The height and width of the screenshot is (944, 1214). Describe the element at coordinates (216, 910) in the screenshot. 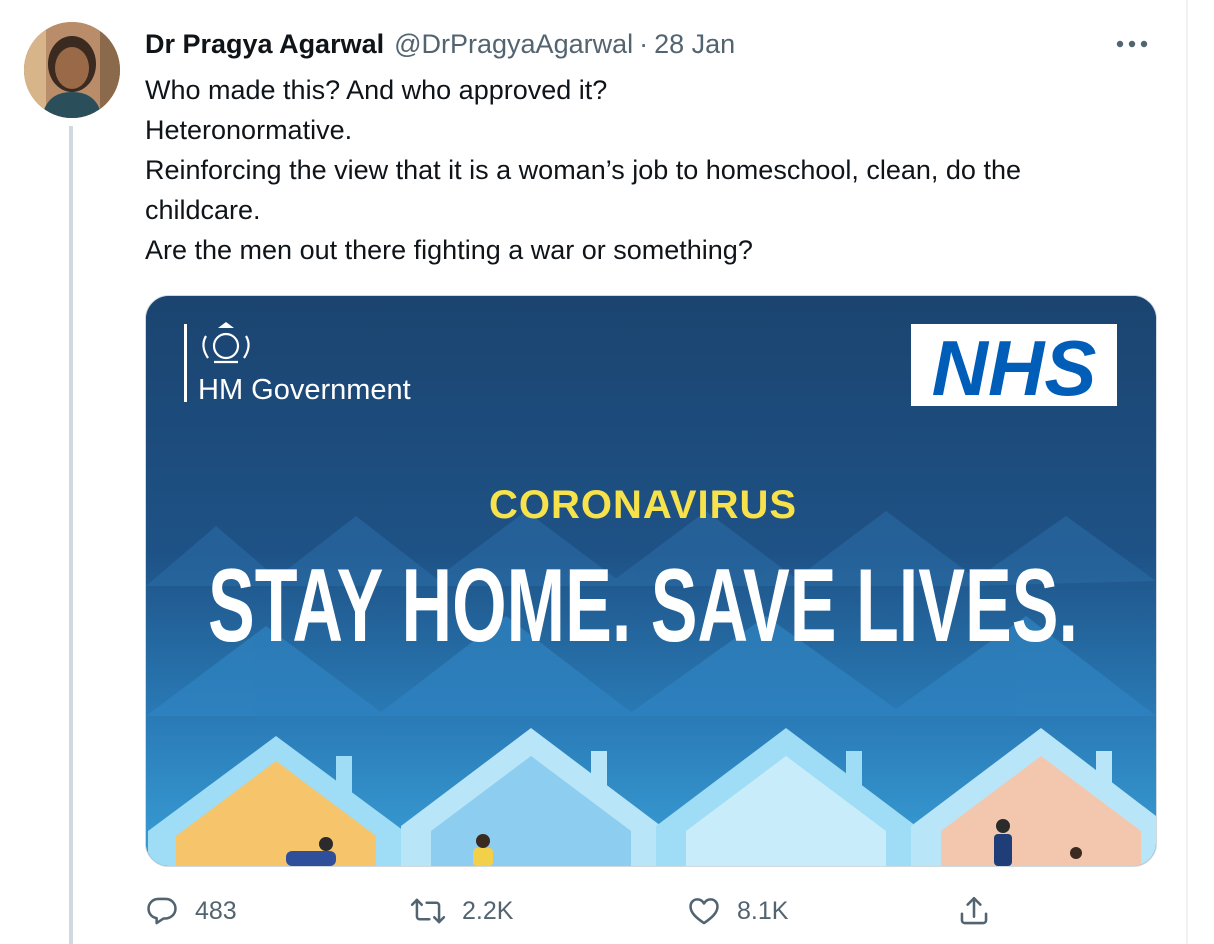

I see `reply-count: 483` at that location.